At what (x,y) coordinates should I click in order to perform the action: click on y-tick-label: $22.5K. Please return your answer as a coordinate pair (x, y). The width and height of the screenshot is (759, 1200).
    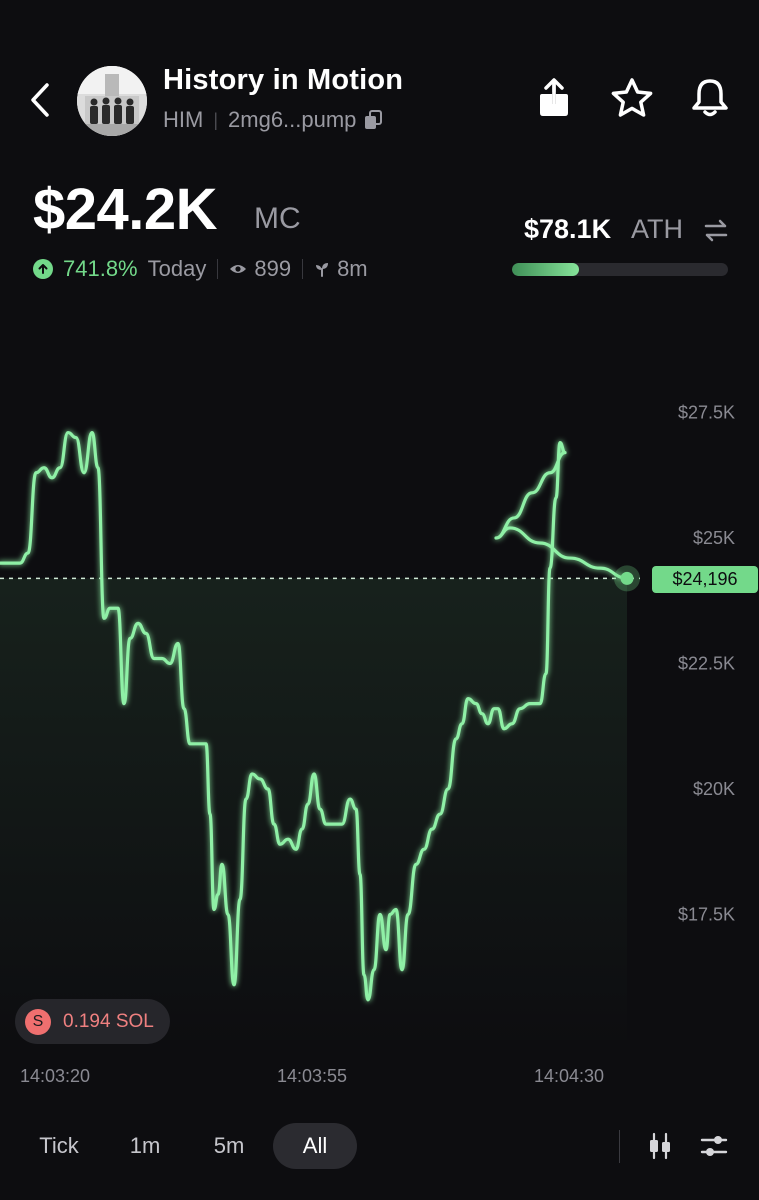
    Looking at the image, I should click on (706, 664).